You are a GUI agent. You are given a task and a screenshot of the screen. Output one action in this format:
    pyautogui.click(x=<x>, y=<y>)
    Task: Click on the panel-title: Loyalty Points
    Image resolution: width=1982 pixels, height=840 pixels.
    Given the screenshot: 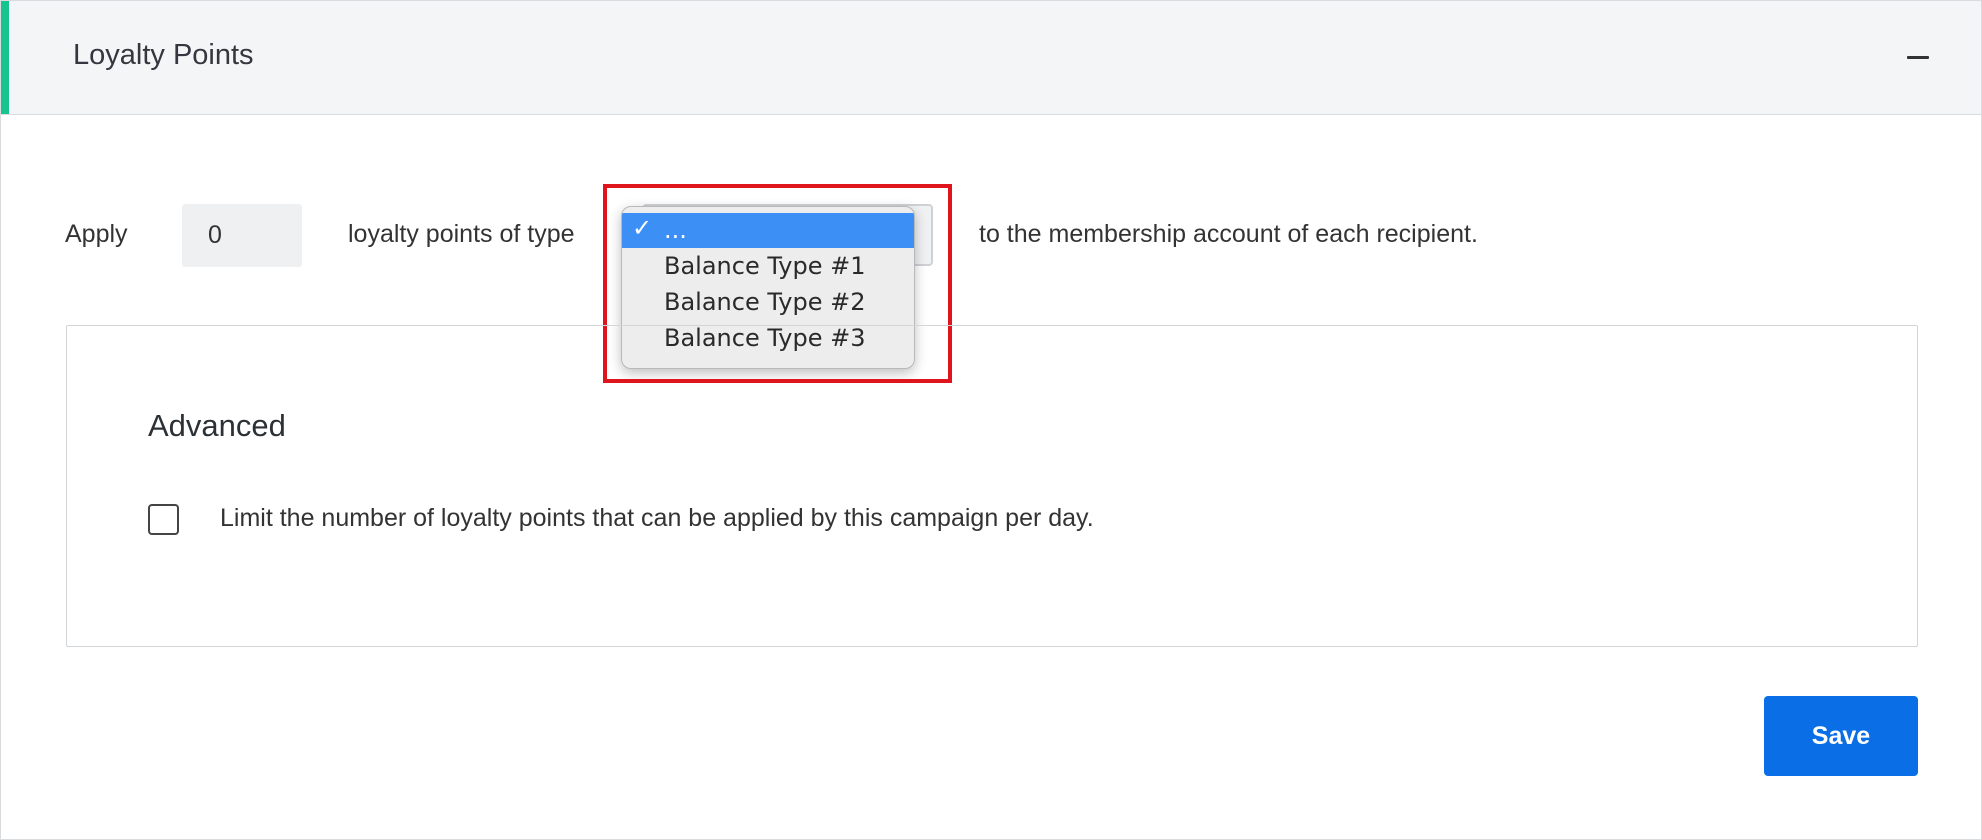 What is the action you would take?
    pyautogui.click(x=163, y=55)
    